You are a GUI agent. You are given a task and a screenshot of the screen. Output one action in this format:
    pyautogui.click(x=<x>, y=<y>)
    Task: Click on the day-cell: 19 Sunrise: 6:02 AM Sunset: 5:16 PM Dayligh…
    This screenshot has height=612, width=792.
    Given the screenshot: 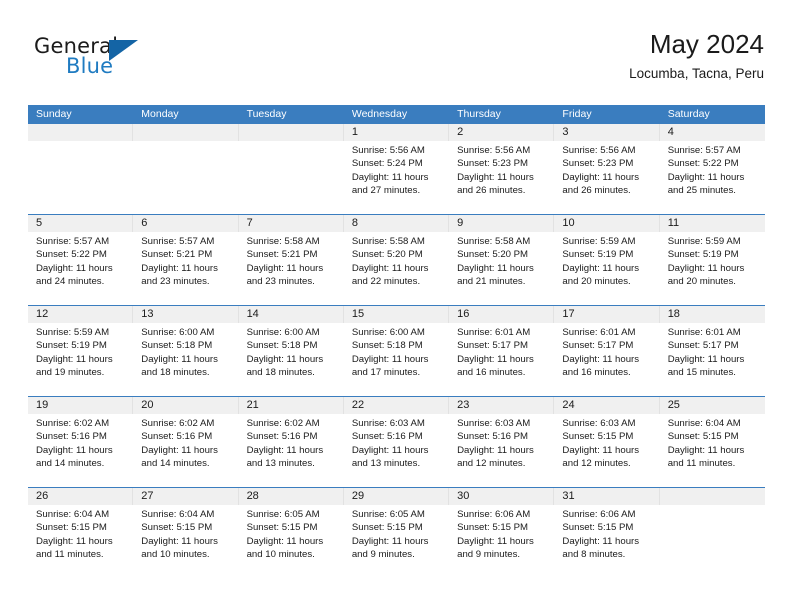 What is the action you would take?
    pyautogui.click(x=81, y=442)
    